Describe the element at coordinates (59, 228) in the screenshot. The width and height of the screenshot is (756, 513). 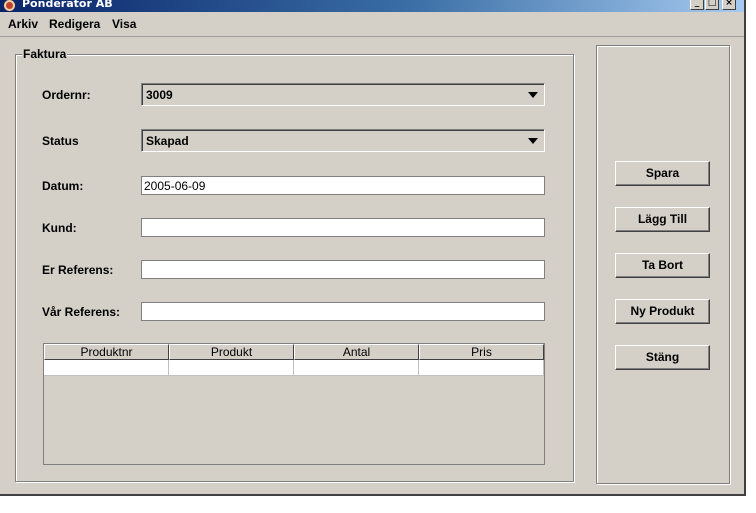
I see `kund-label: Kund:` at that location.